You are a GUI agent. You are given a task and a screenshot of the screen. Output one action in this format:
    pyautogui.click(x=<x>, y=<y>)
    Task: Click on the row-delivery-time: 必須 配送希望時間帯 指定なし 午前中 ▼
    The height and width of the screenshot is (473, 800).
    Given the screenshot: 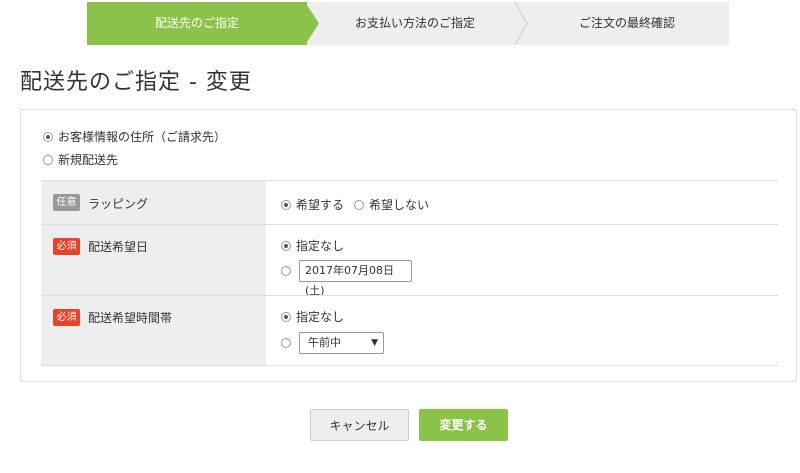 What is the action you would take?
    pyautogui.click(x=409, y=330)
    